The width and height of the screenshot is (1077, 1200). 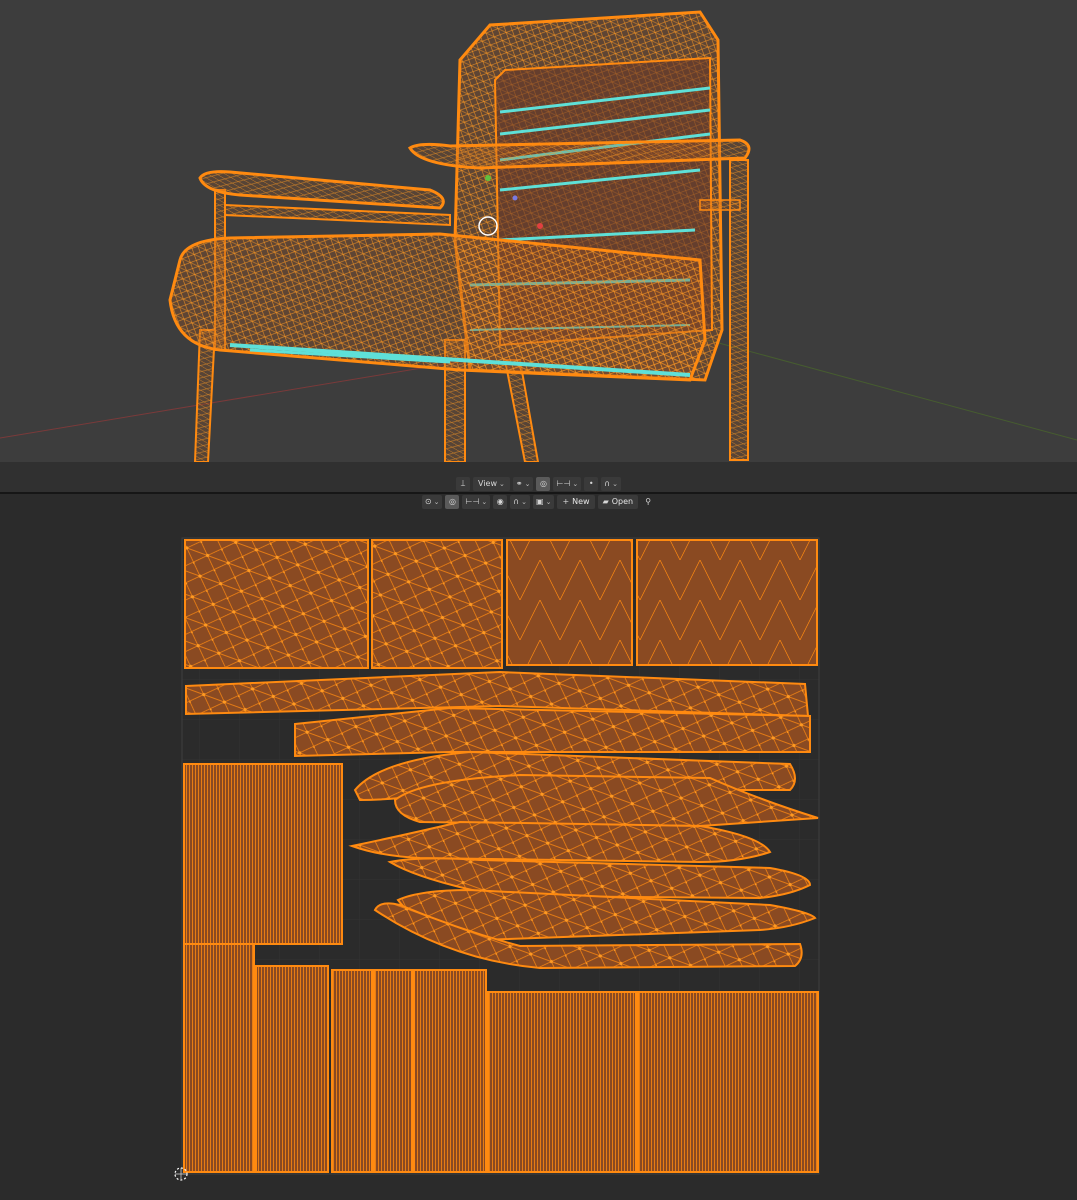 What do you see at coordinates (488, 178) in the screenshot?
I see `gizmo-y-icon` at bounding box center [488, 178].